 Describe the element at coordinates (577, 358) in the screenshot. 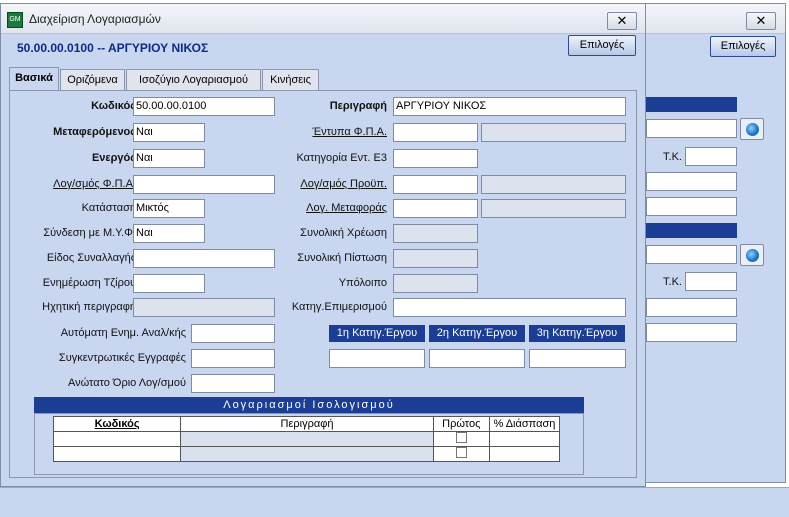

I see `category-erga-3-field` at that location.